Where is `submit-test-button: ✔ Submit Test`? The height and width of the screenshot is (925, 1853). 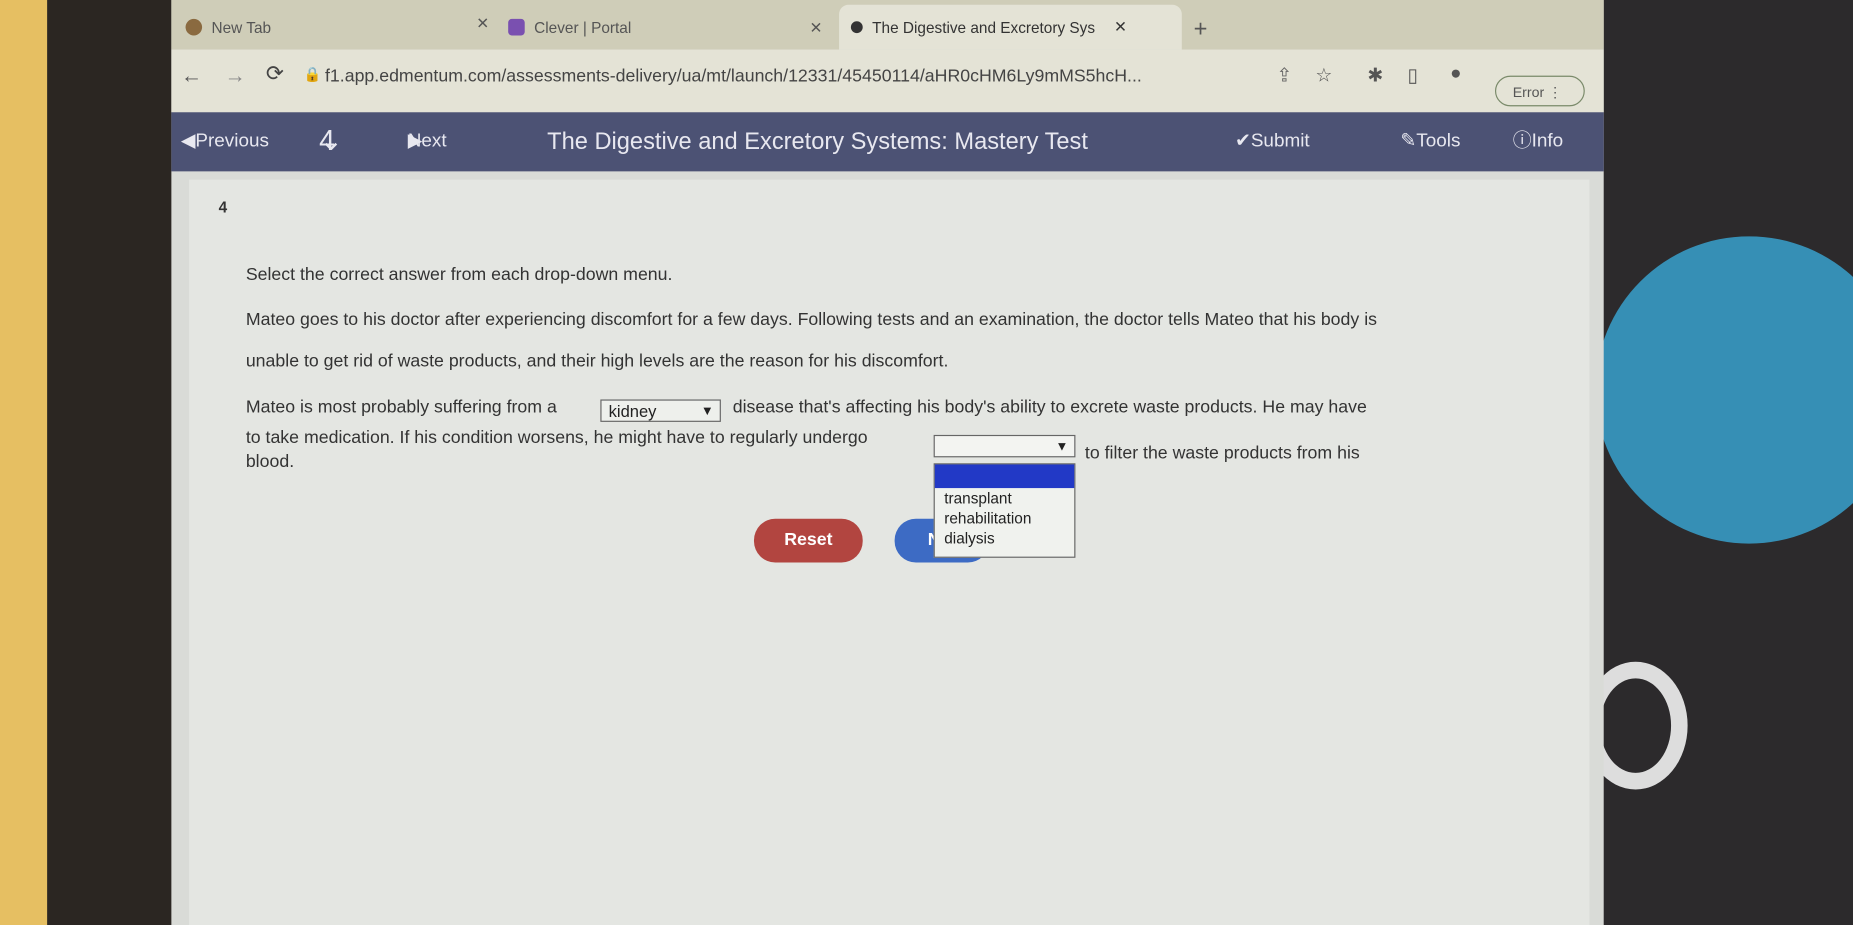 submit-test-button: ✔ Submit Test is located at coordinates (1272, 161).